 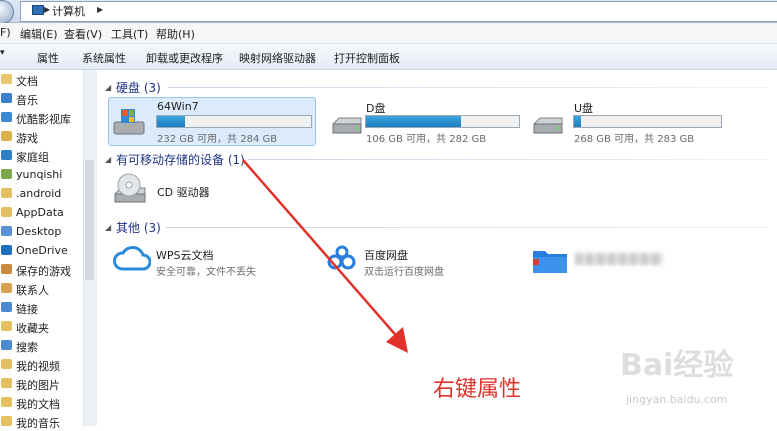 What do you see at coordinates (477, 389) in the screenshot?
I see `annotation-text: 右键属性` at bounding box center [477, 389].